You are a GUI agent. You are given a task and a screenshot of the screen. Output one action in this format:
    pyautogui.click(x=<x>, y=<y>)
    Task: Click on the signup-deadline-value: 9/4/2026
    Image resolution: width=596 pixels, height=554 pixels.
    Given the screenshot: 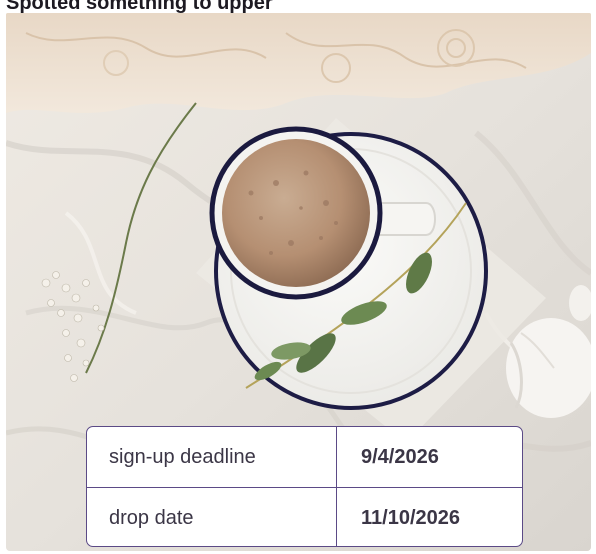 What is the action you would take?
    pyautogui.click(x=400, y=457)
    